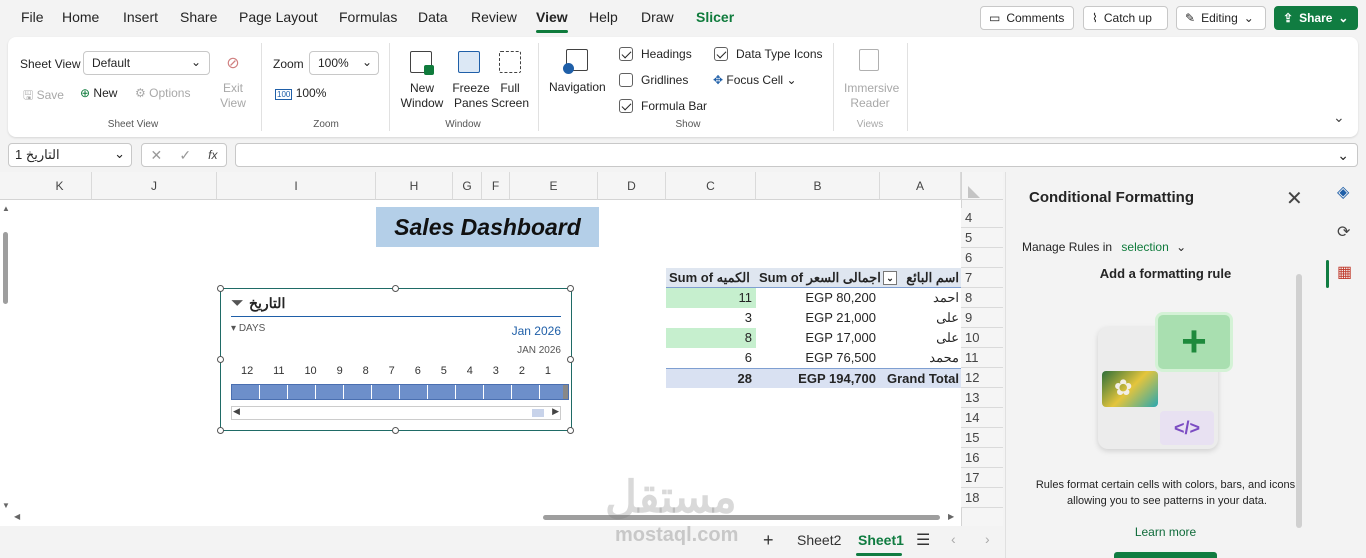 This screenshot has width=1366, height=558. Describe the element at coordinates (5, 268) in the screenshot. I see `scroll-thumb` at that location.